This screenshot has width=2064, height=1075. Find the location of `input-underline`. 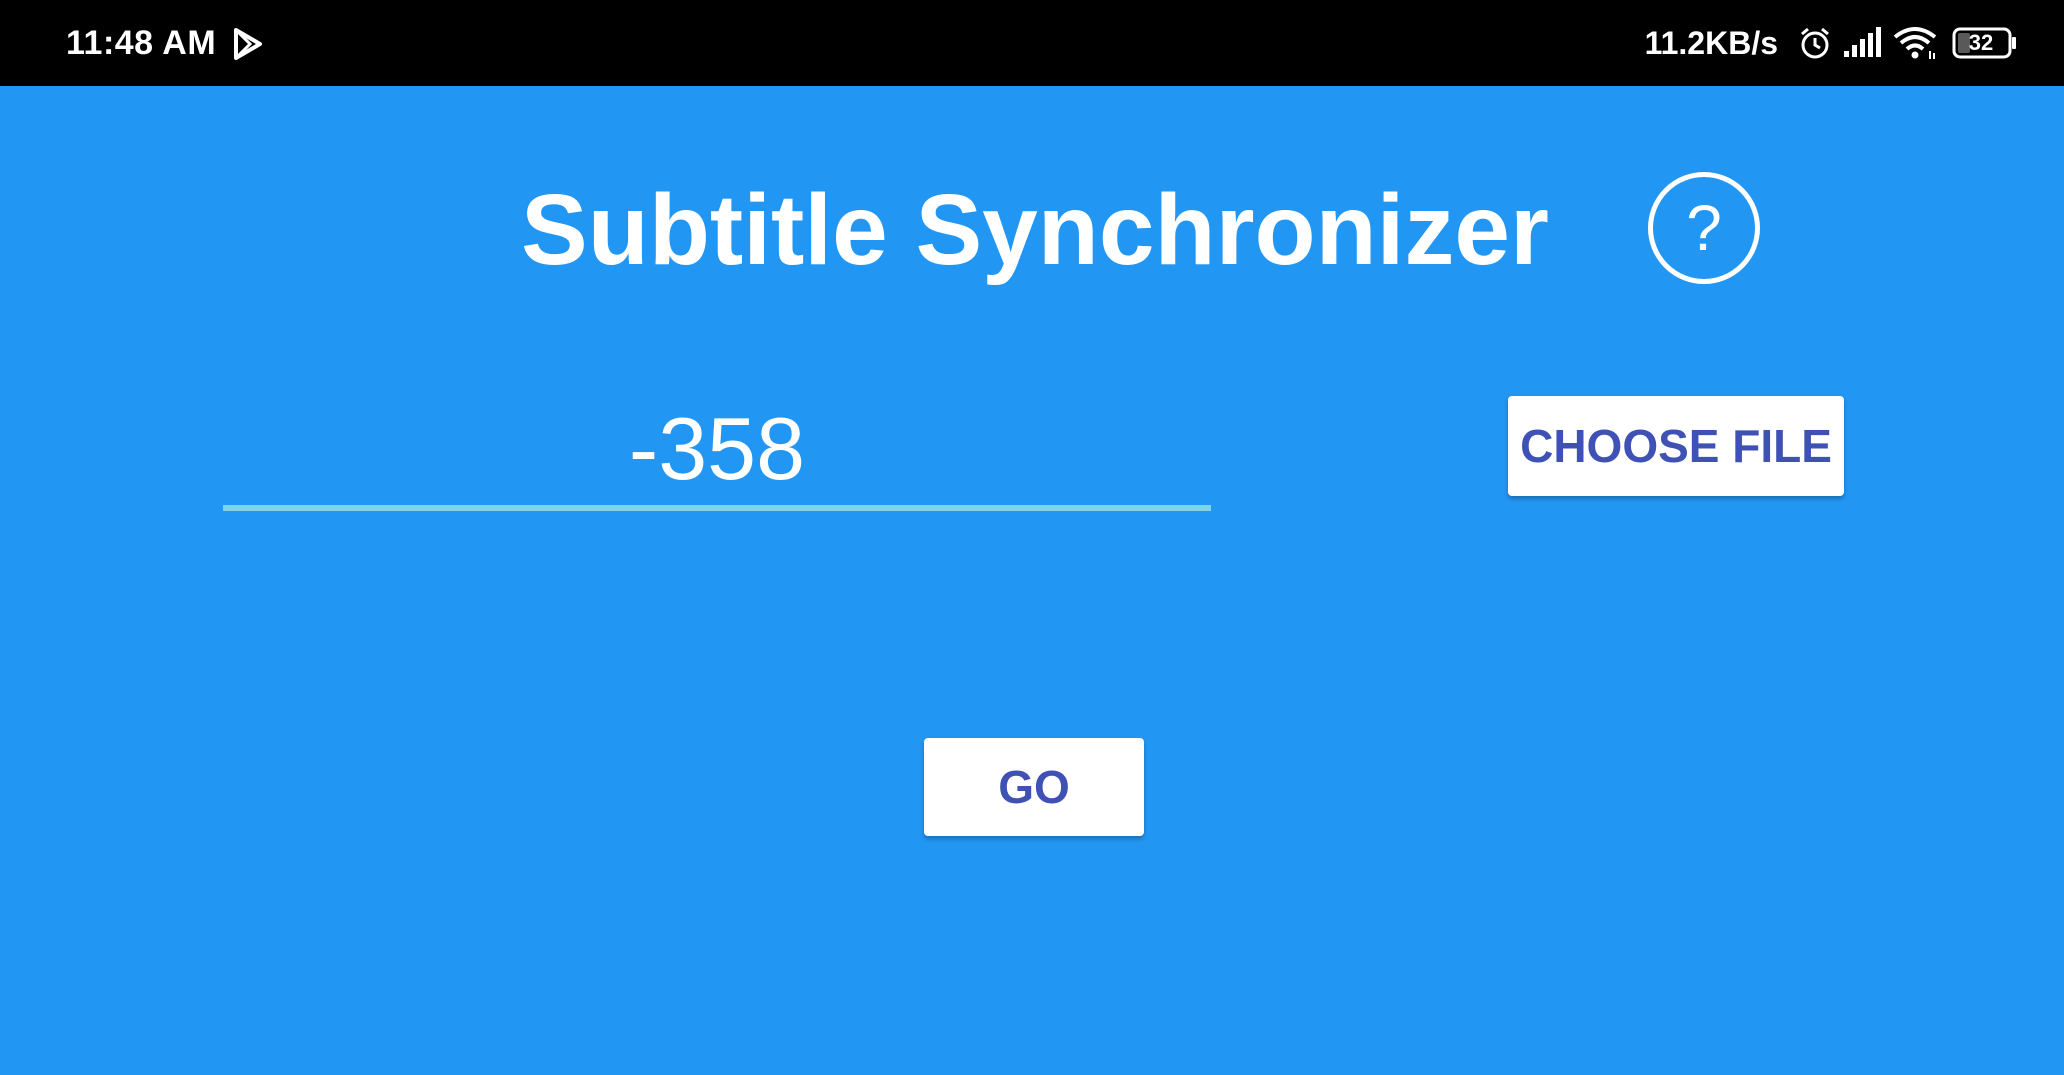

input-underline is located at coordinates (717, 508).